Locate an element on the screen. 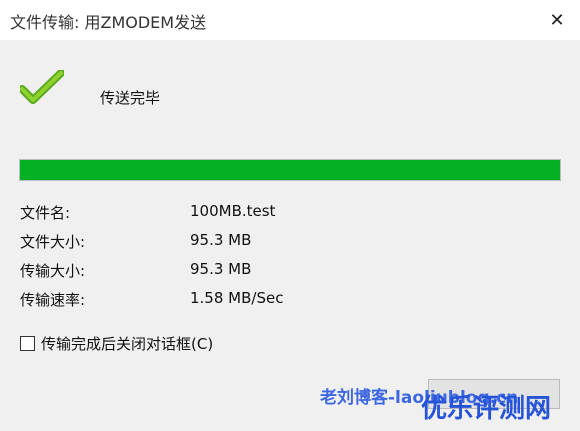 Image resolution: width=580 pixels, height=431 pixels. close-button: ✕ is located at coordinates (557, 20).